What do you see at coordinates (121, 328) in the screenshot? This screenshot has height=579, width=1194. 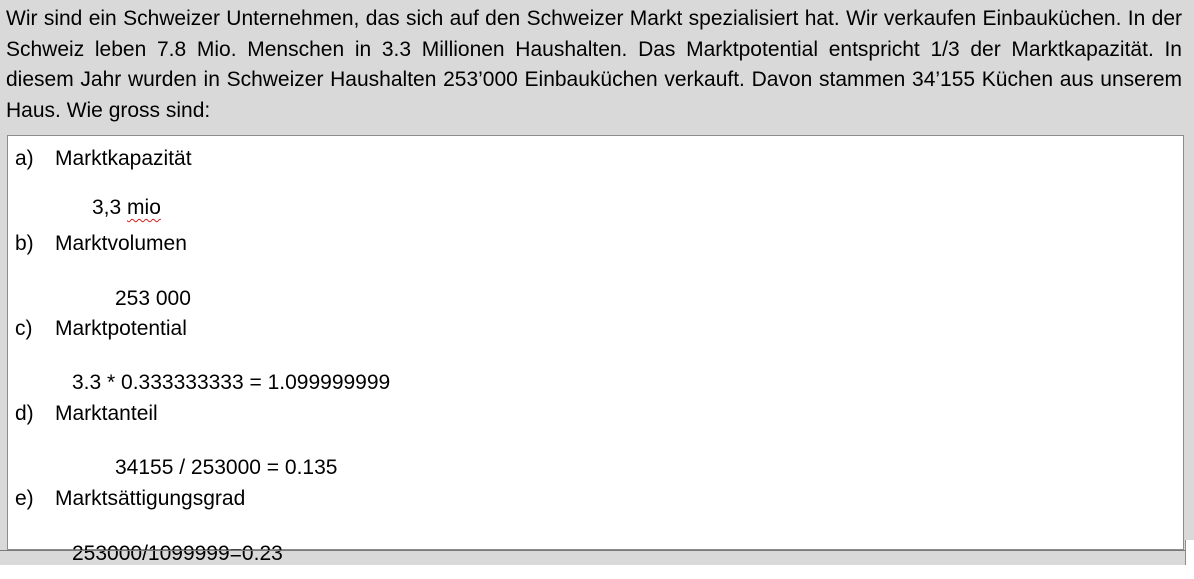 I see `question-c-label: Marktpotential` at bounding box center [121, 328].